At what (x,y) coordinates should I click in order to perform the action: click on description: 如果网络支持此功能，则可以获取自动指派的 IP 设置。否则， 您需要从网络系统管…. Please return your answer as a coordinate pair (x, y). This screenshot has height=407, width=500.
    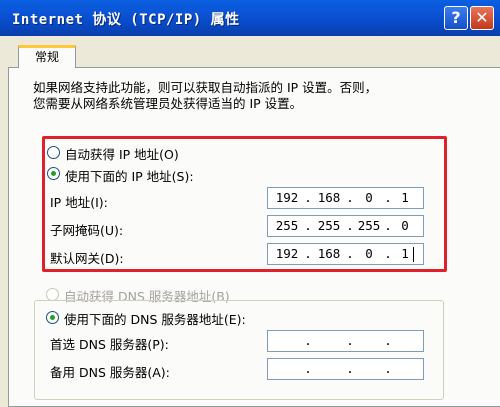
    Looking at the image, I should click on (258, 96).